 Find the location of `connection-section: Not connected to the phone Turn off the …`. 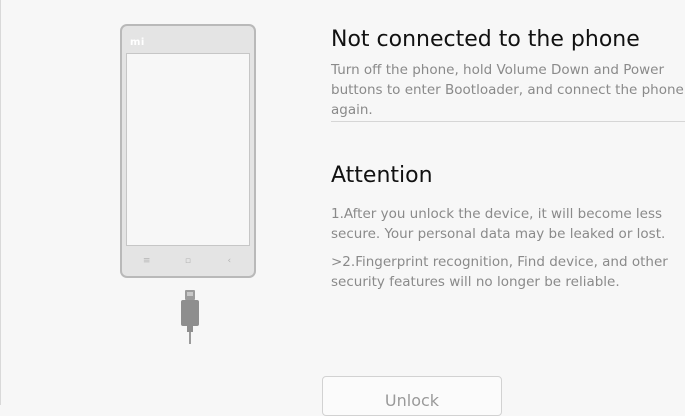

connection-section: Not connected to the phone Turn off the … is located at coordinates (508, 74).